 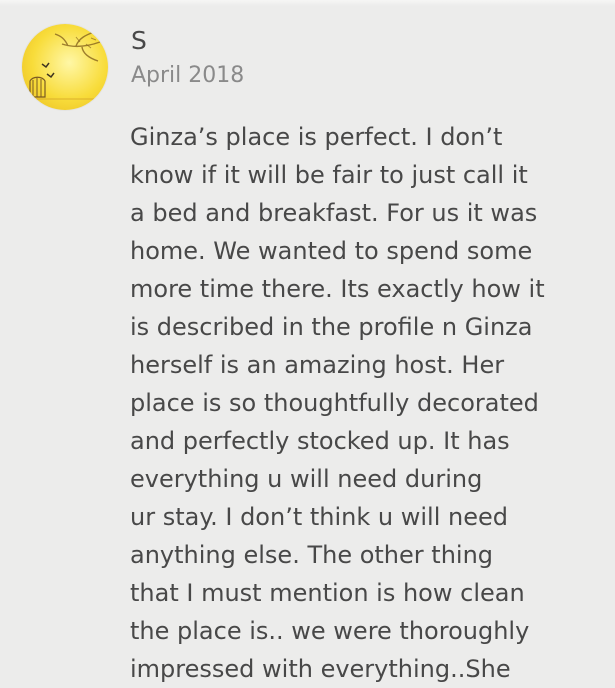 I want to click on avatar-photo-icon, so click(x=65, y=65).